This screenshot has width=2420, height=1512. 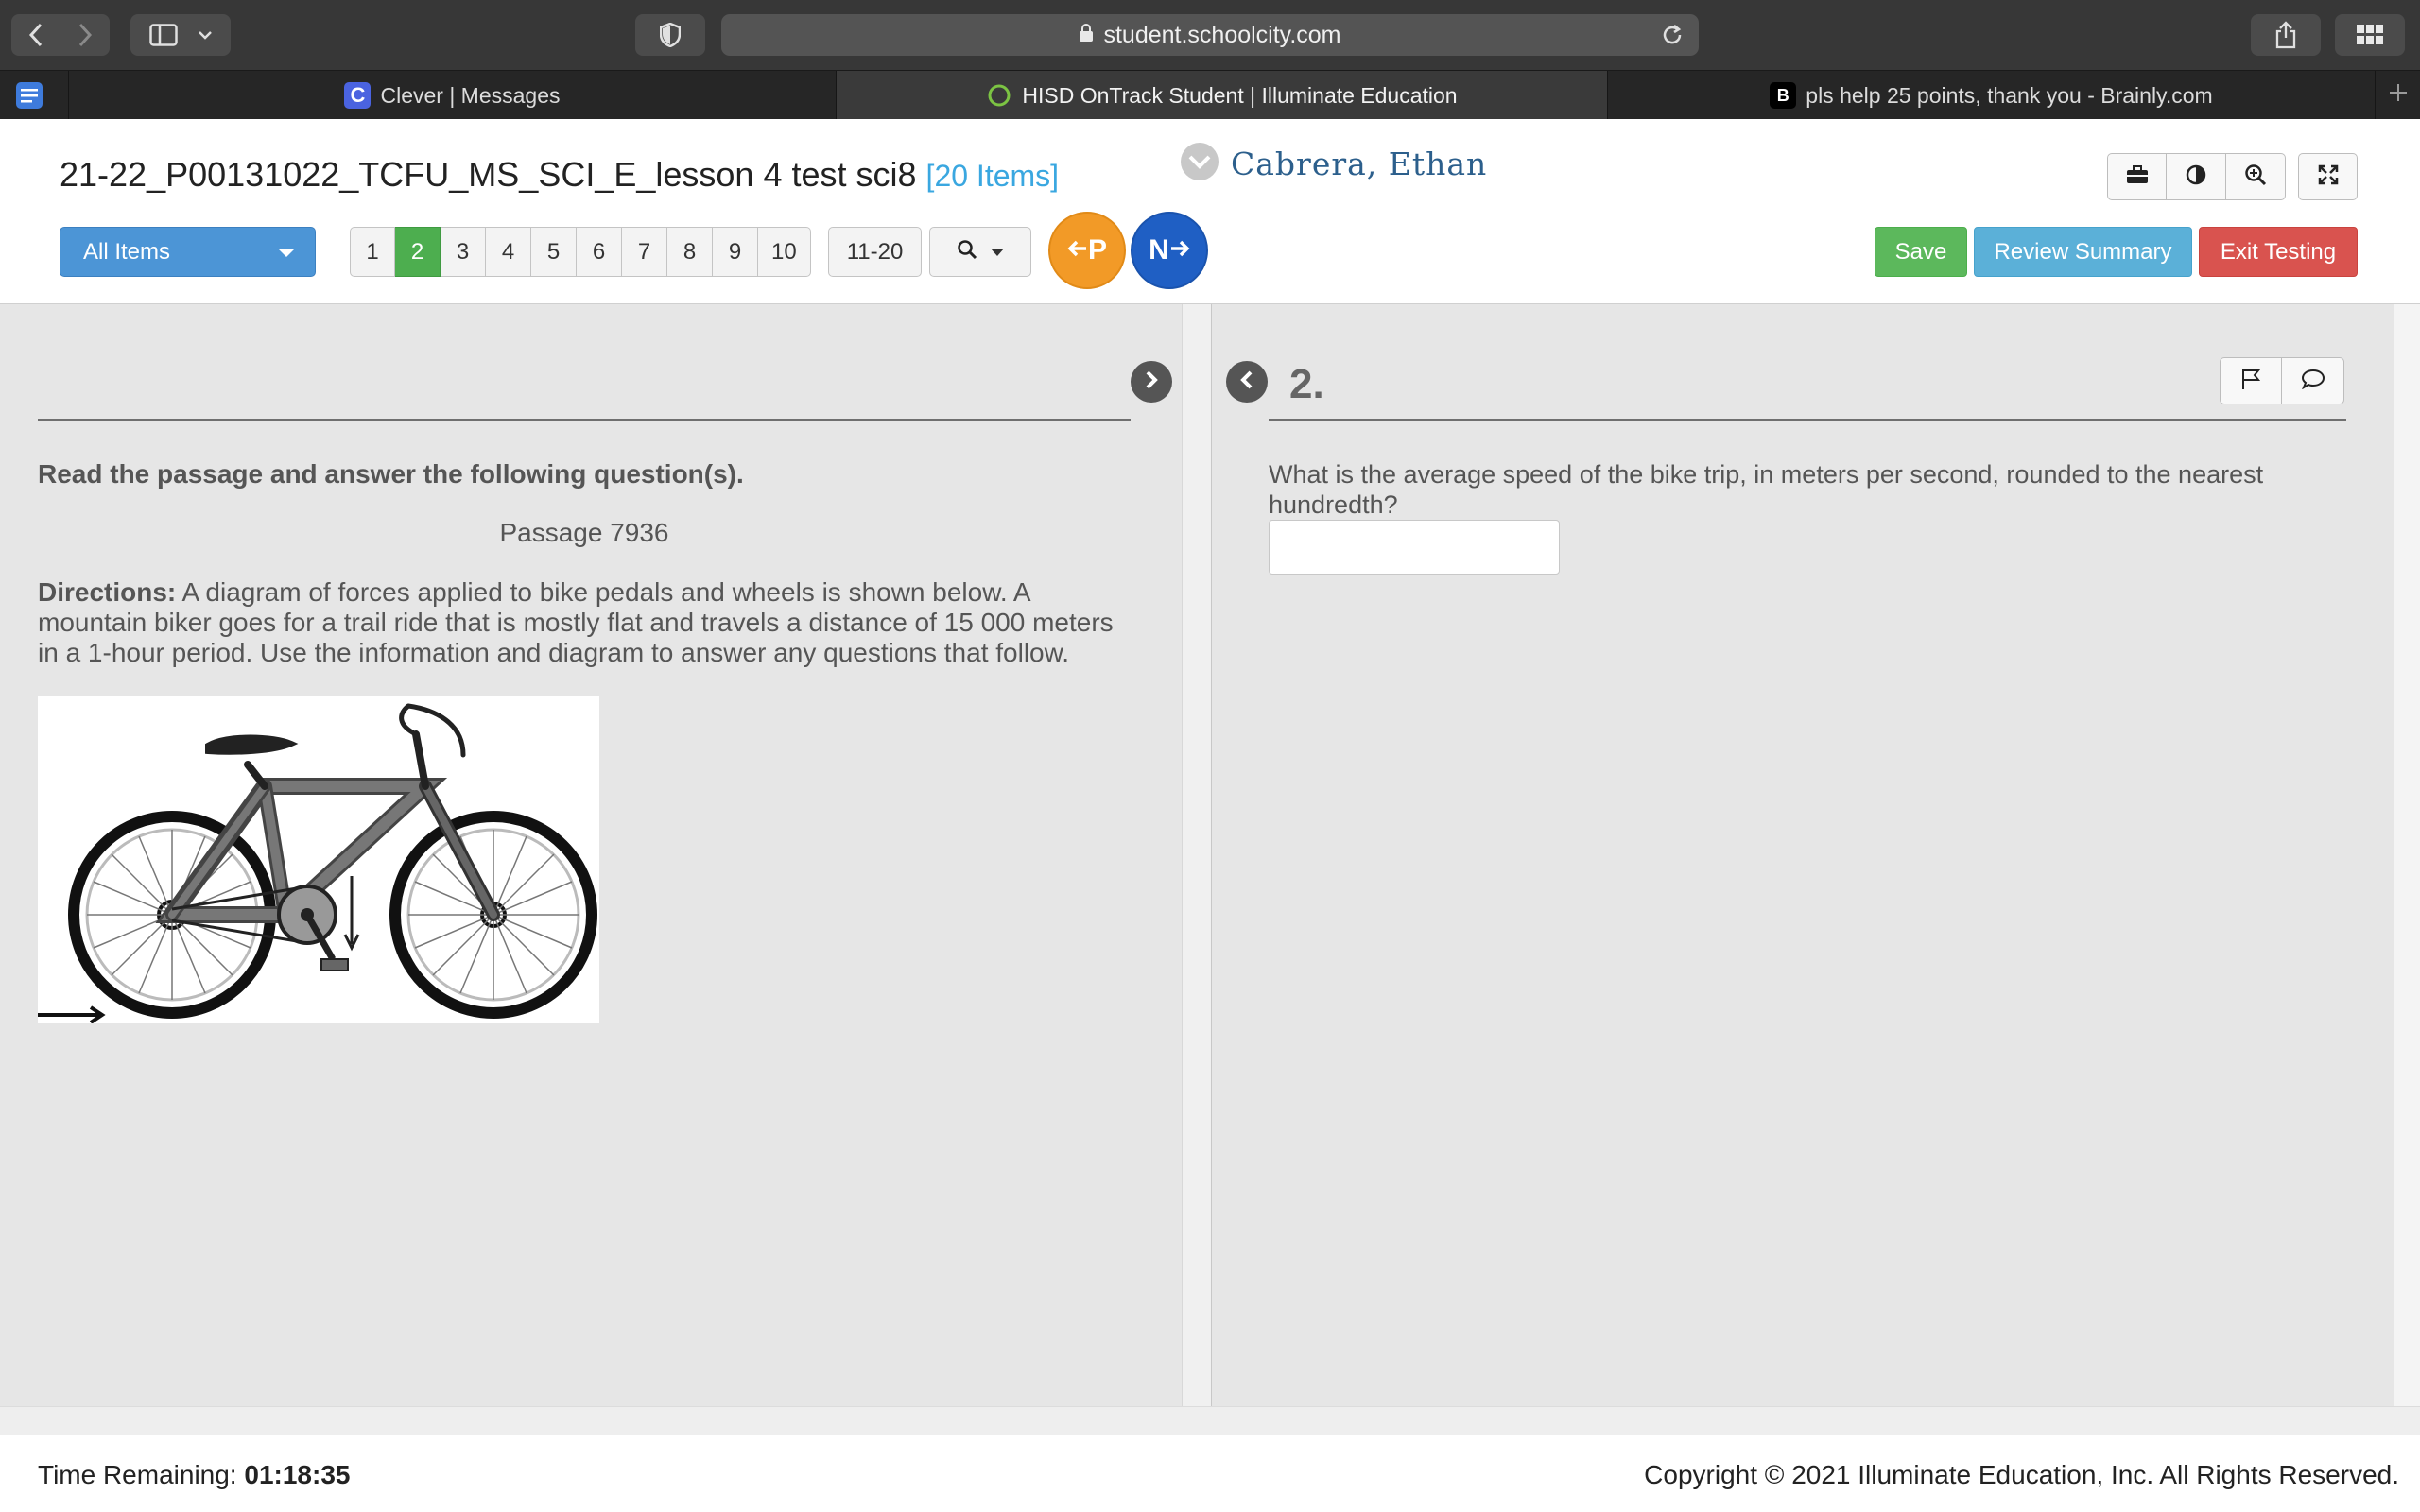 I want to click on tab-label: Clever | Messages, so click(x=471, y=95).